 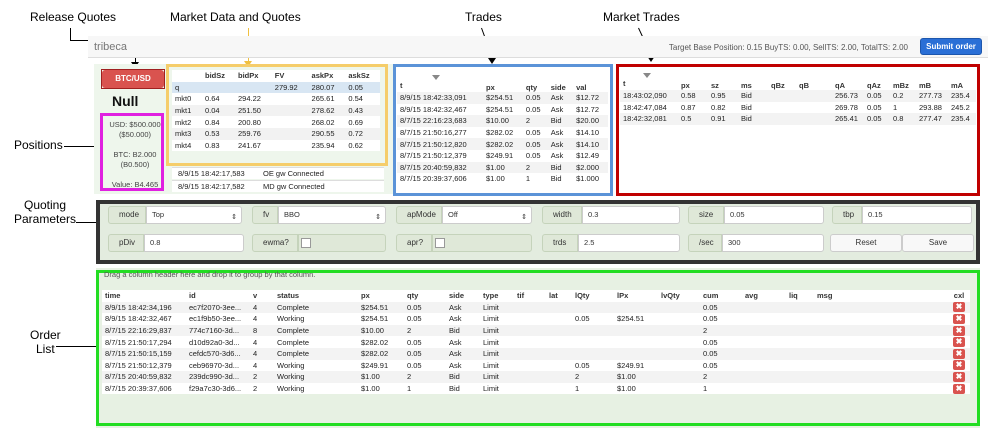 I want to click on column-header: cxl, so click(x=959, y=296).